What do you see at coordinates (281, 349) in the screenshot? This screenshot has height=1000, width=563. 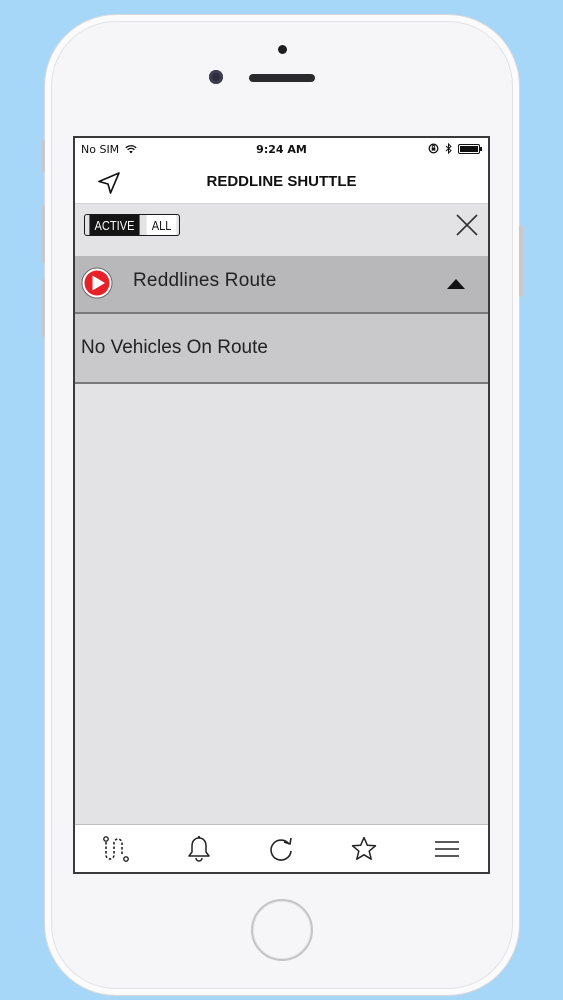 I see `empty-vehicles-row: No Vehicles On Route` at bounding box center [281, 349].